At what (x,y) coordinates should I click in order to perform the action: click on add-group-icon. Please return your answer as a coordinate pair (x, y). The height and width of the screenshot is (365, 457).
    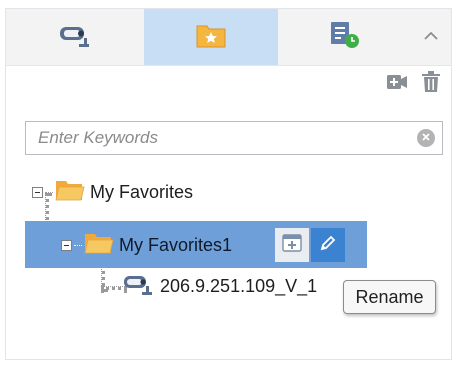
    Looking at the image, I should click on (292, 245).